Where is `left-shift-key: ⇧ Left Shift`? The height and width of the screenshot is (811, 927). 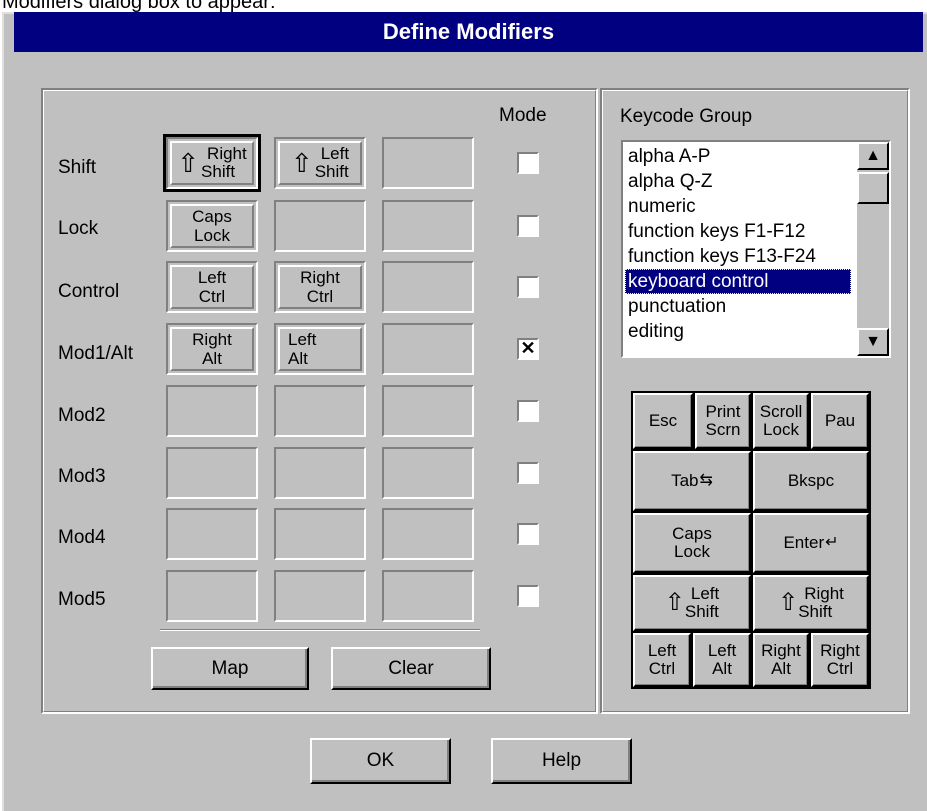
left-shift-key: ⇧ Left Shift is located at coordinates (320, 163).